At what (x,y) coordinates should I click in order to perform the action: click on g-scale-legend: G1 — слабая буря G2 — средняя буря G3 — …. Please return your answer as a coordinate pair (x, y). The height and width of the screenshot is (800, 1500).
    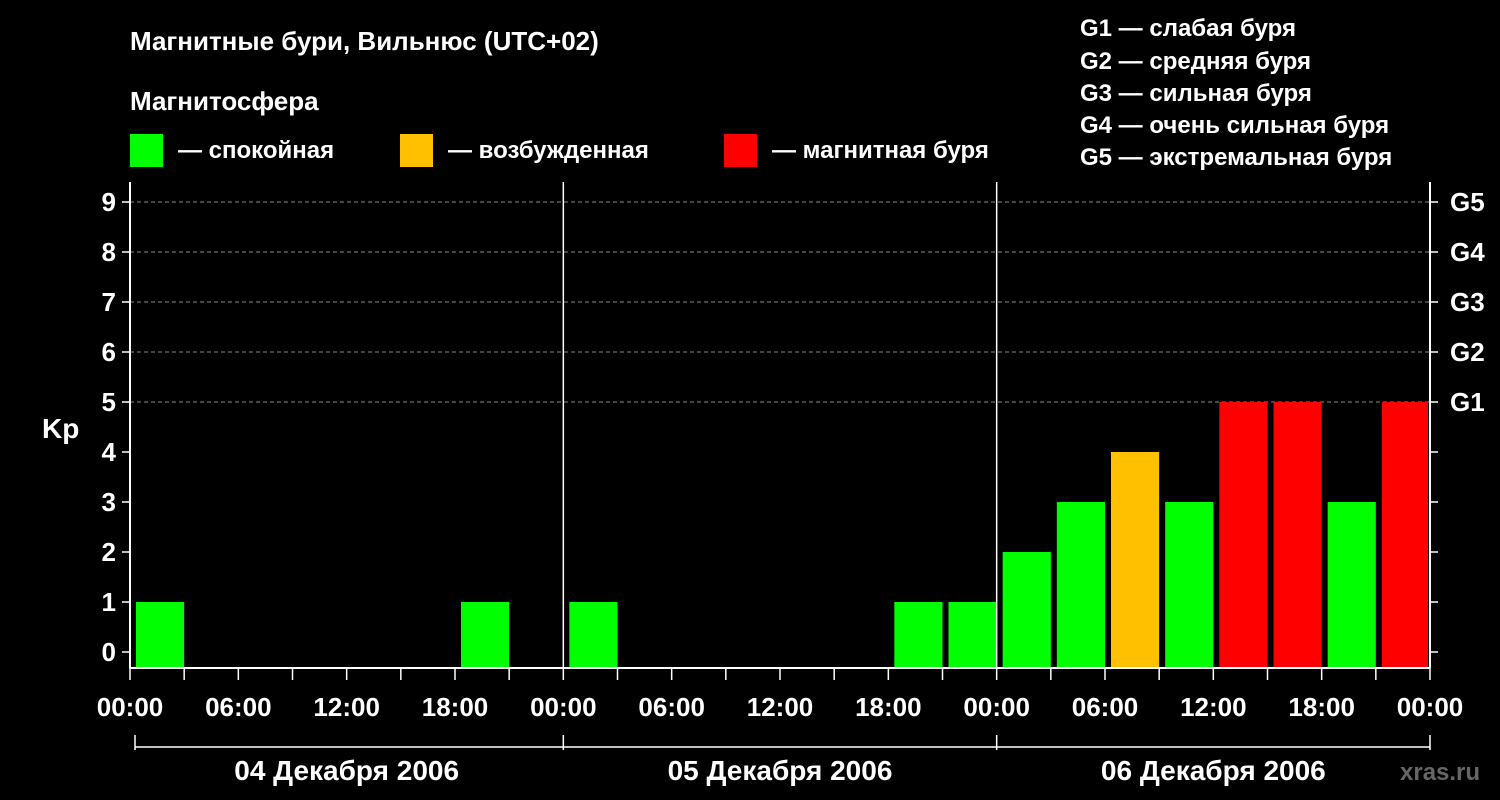
    Looking at the image, I should click on (1236, 93).